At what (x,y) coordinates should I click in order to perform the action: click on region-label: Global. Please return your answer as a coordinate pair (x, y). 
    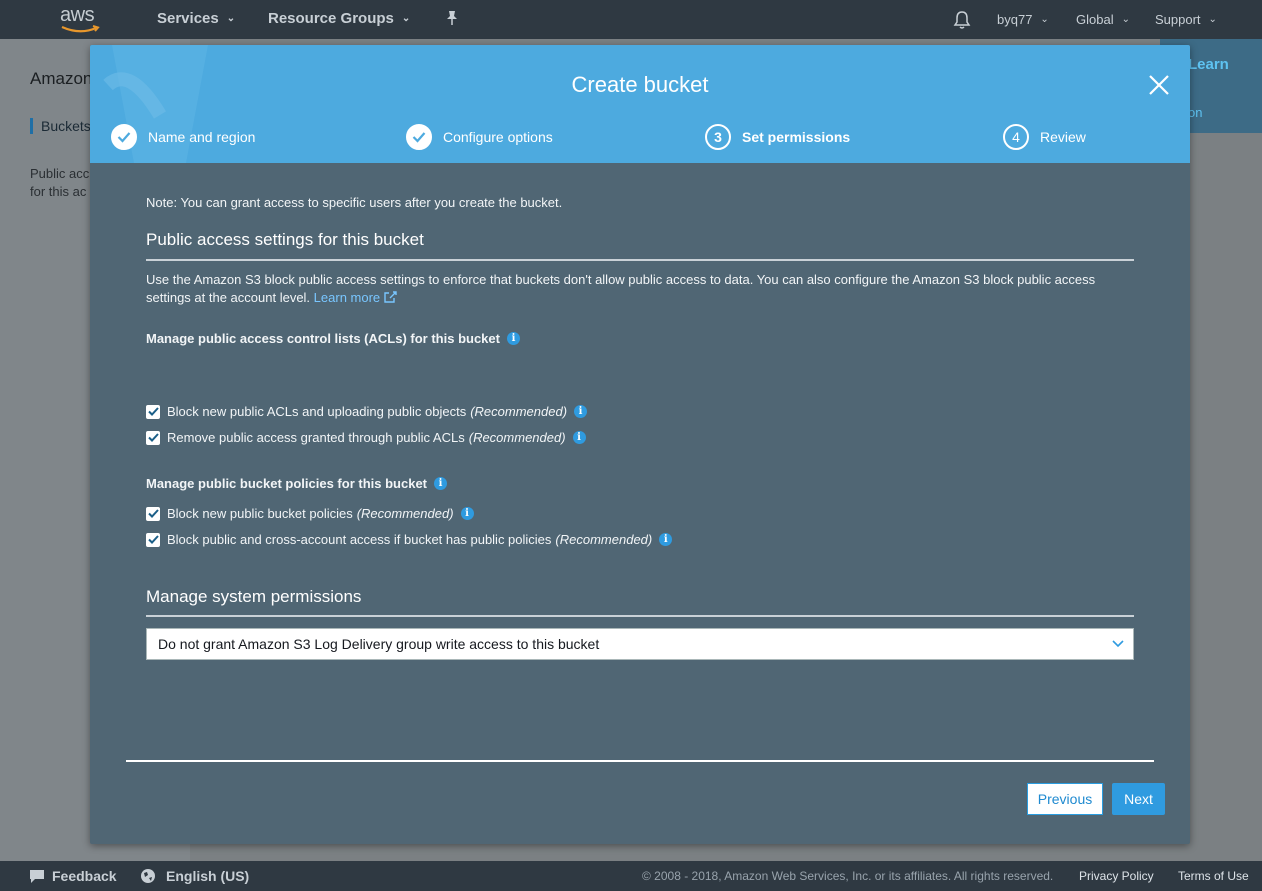
    Looking at the image, I should click on (1095, 19).